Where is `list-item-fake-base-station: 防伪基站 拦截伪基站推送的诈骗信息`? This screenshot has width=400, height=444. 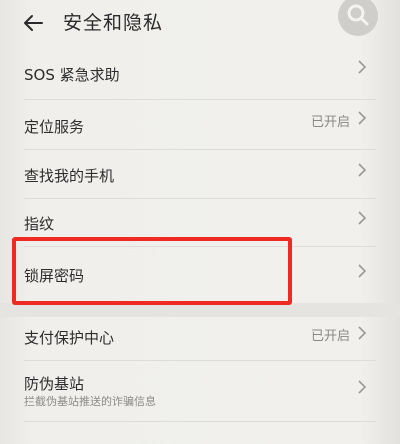
list-item-fake-base-station: 防伪基站 拦截伪基站推送的诈骗信息 is located at coordinates (200, 391).